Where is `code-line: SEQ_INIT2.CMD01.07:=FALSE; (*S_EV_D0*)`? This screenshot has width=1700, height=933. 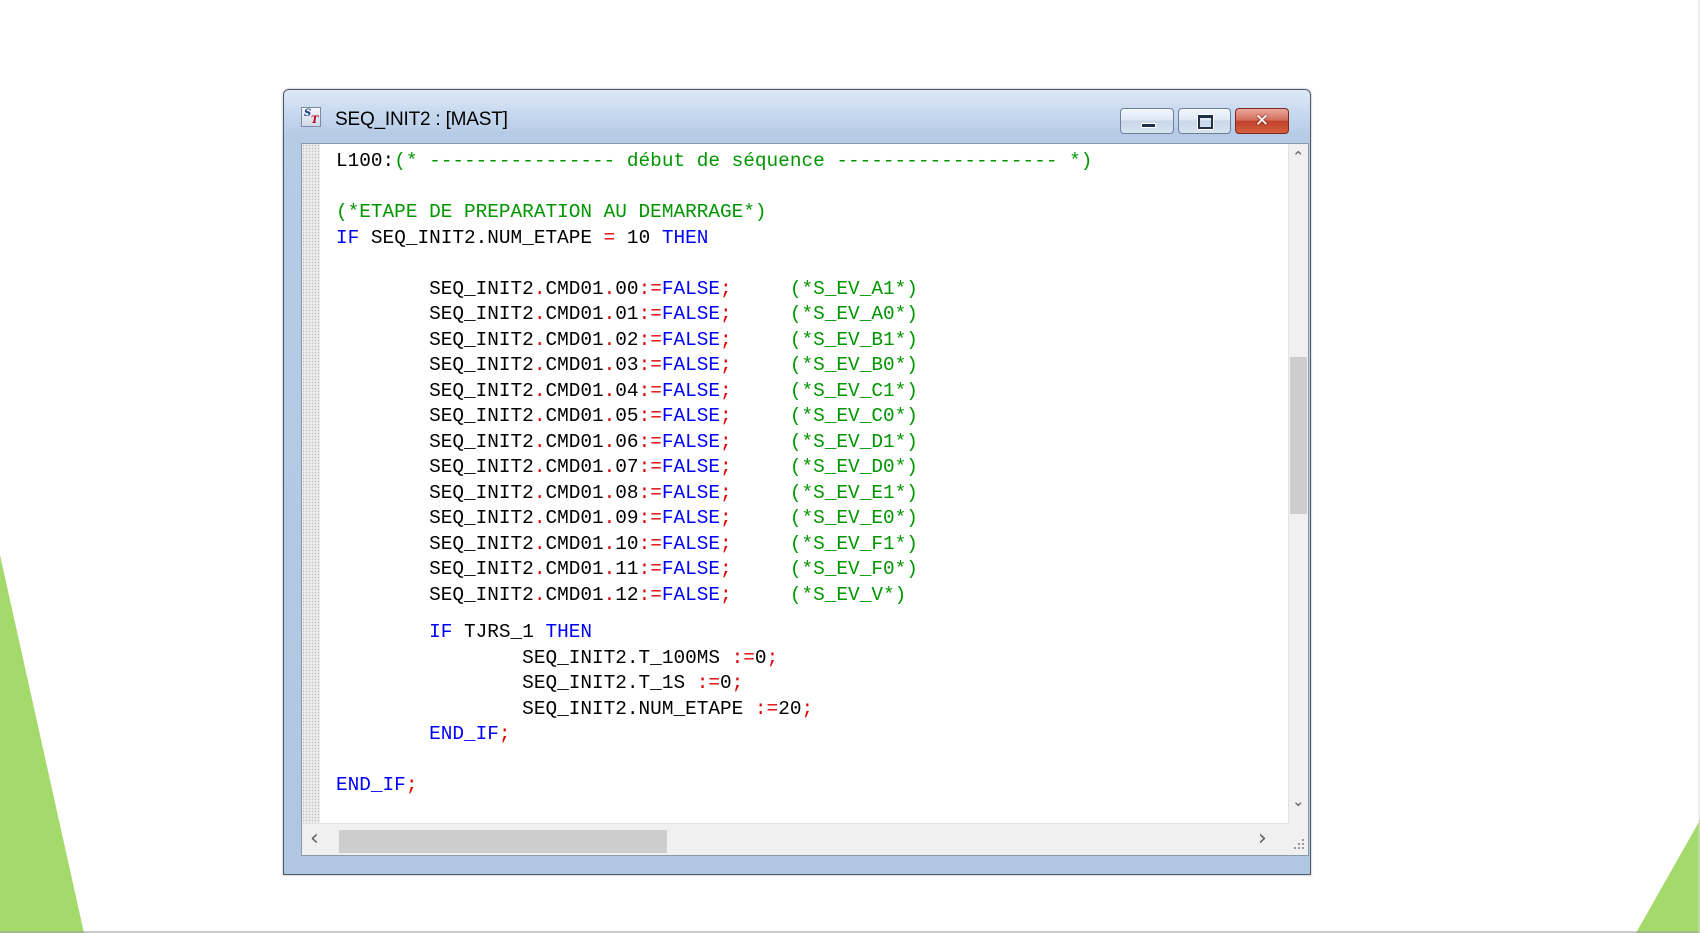 code-line: SEQ_INIT2.CMD01.07:=FALSE; (*S_EV_D0*) is located at coordinates (714, 468).